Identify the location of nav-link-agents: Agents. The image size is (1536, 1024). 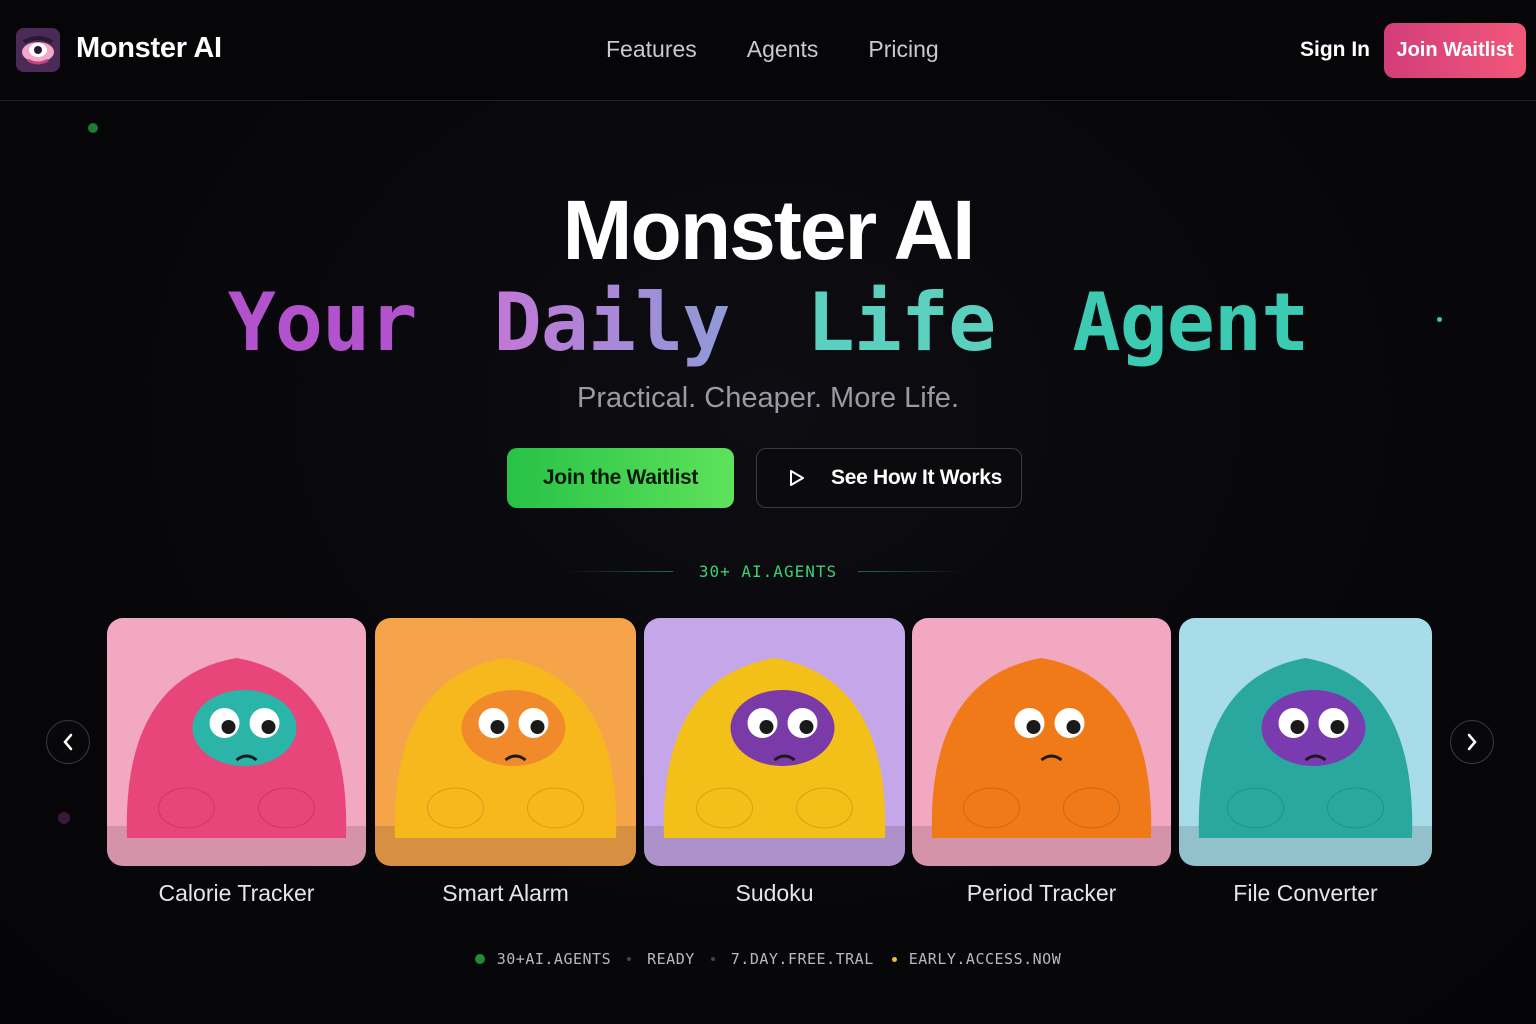
(783, 49).